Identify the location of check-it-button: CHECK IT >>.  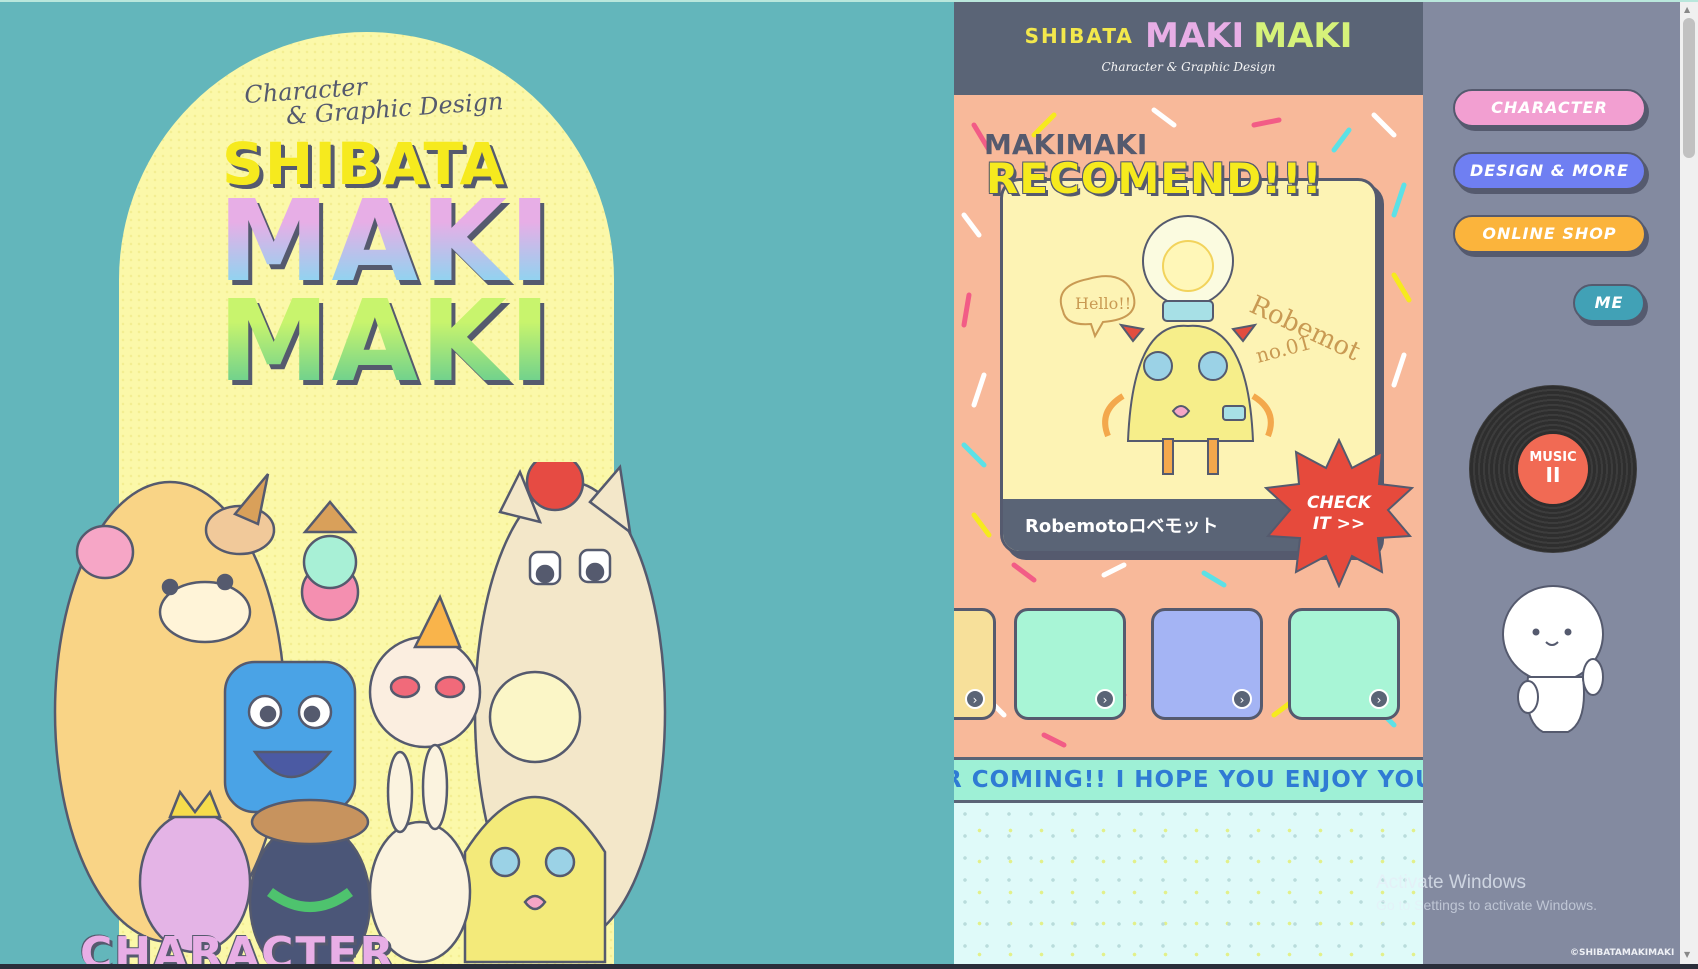
(1339, 513).